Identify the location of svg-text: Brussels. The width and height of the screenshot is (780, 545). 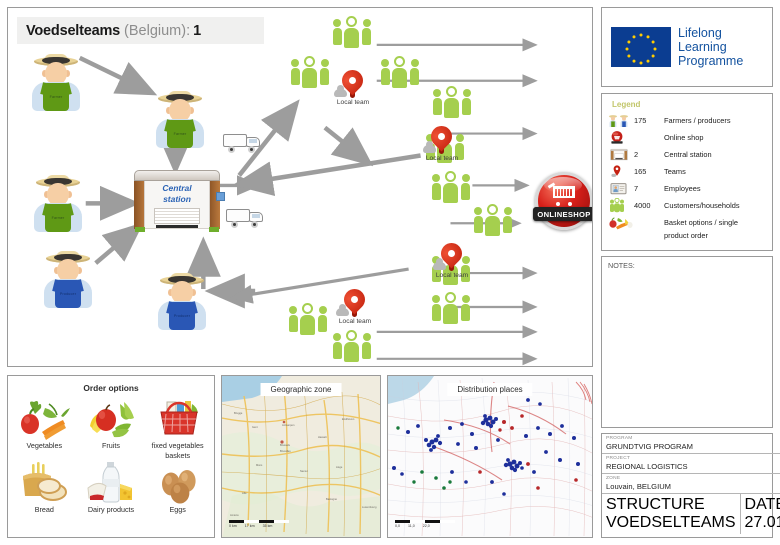
(285, 445).